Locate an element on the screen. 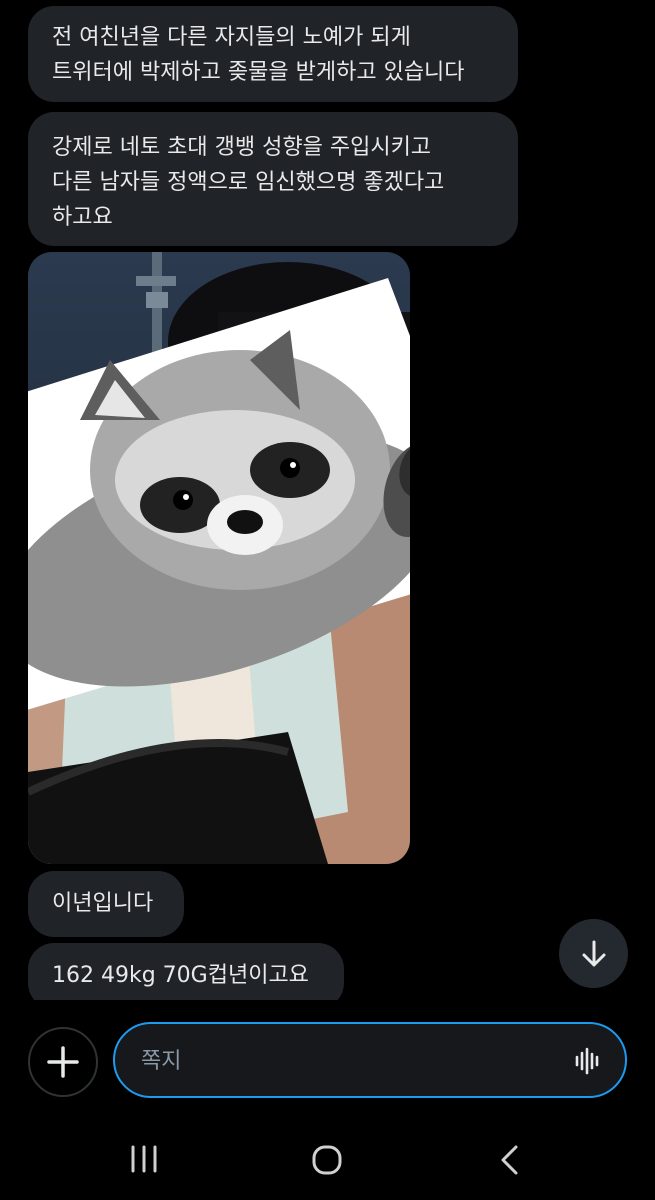  scroll-to-bottom-button is located at coordinates (593, 953).